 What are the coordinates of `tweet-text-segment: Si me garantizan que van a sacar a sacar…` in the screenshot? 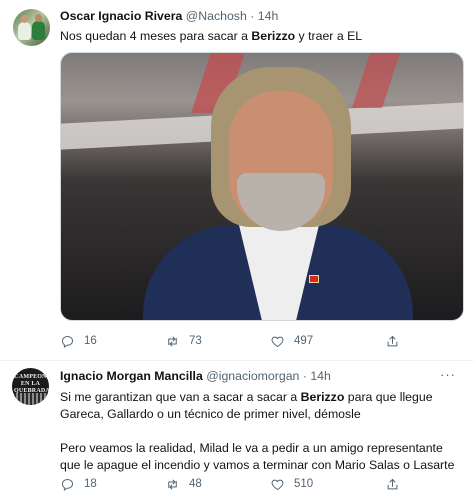 It's located at (180, 397).